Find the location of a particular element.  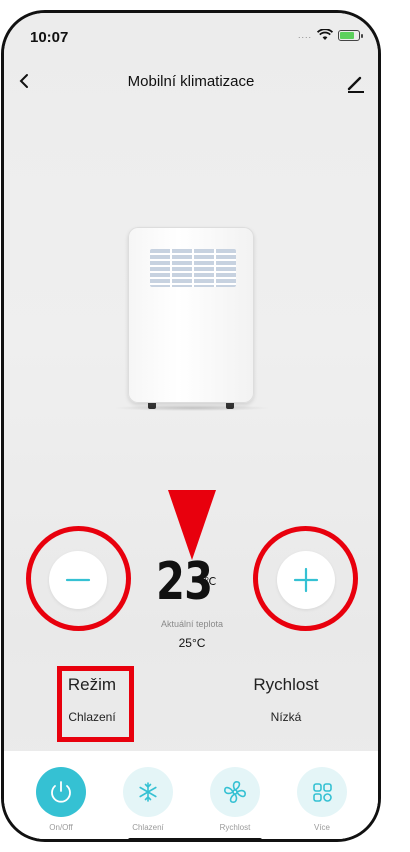

current-temperature-caption: Aktuální teplota is located at coordinates (192, 624).